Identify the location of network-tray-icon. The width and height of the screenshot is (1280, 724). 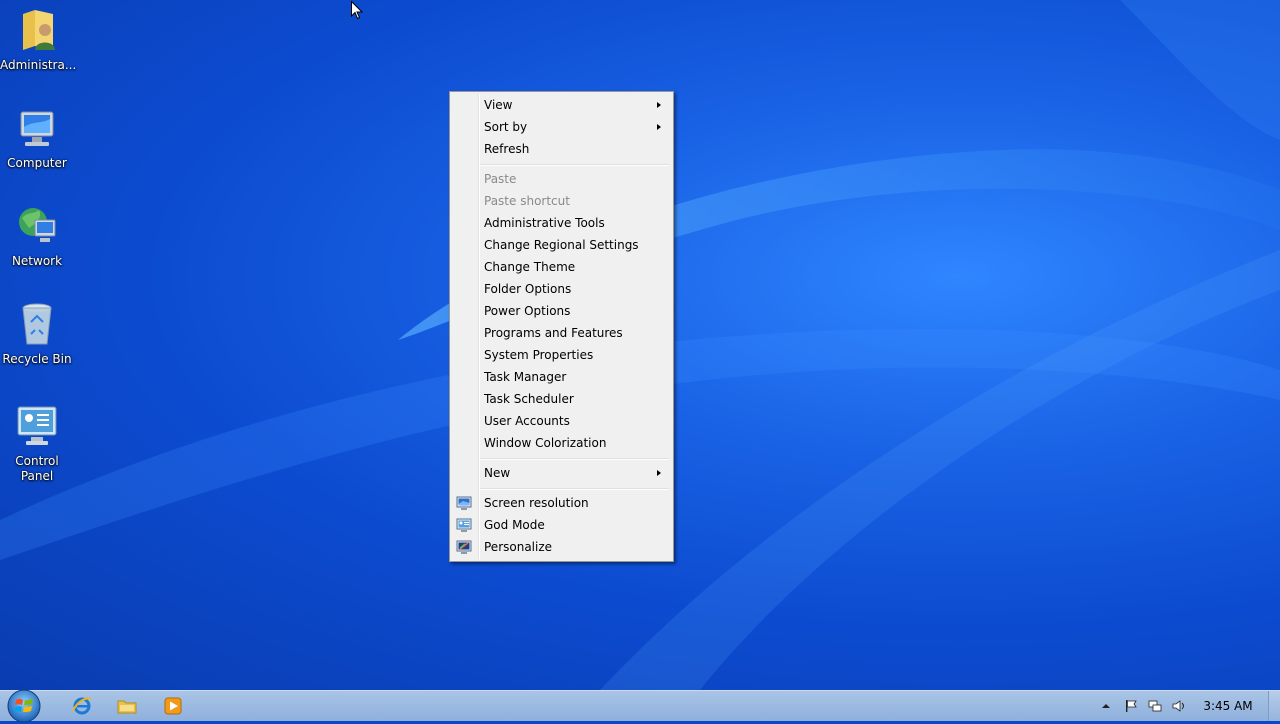
(1155, 706).